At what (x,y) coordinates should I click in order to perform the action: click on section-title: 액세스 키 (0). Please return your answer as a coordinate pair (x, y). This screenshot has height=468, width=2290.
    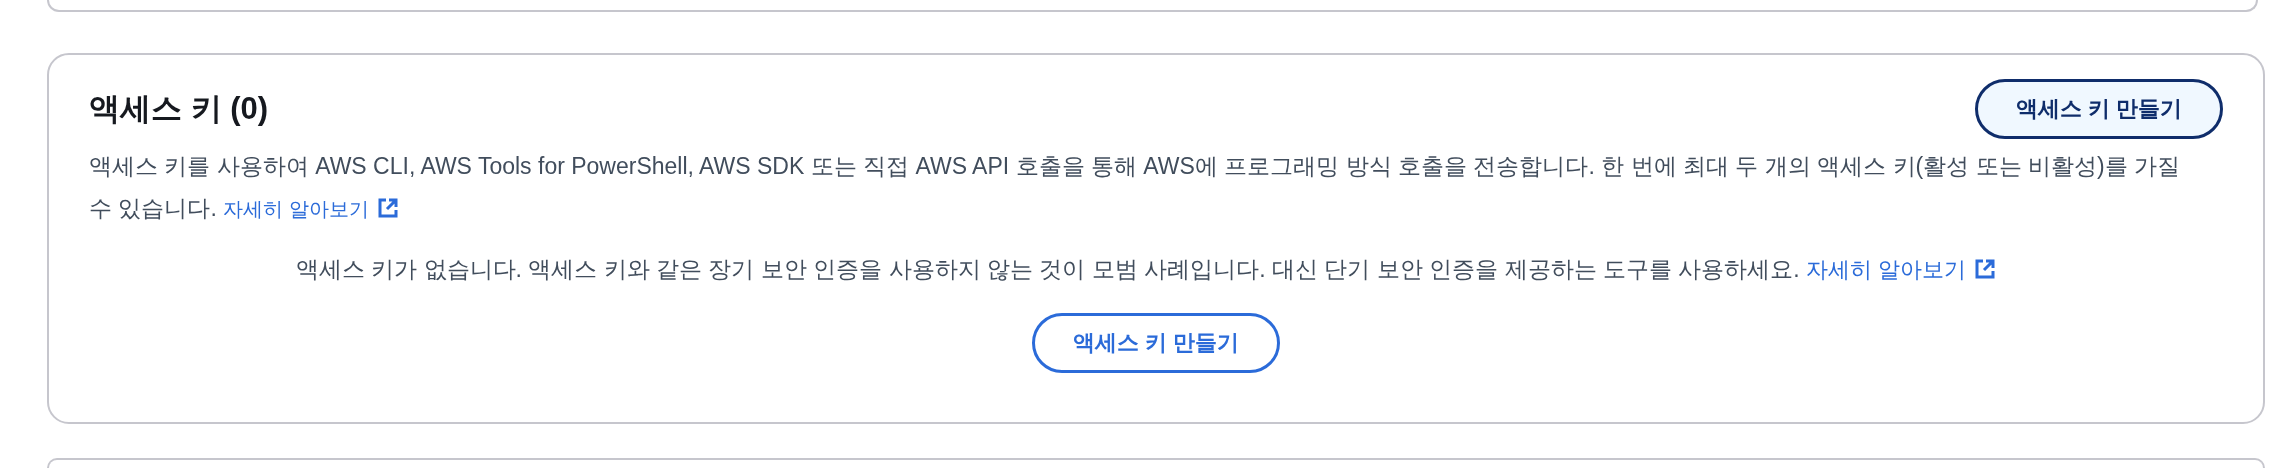
    Looking at the image, I should click on (179, 109).